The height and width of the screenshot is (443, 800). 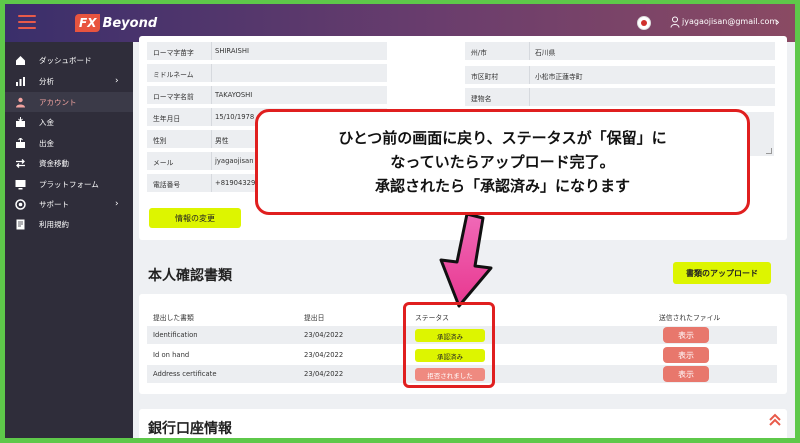 I want to click on bank-card, so click(x=463, y=423).